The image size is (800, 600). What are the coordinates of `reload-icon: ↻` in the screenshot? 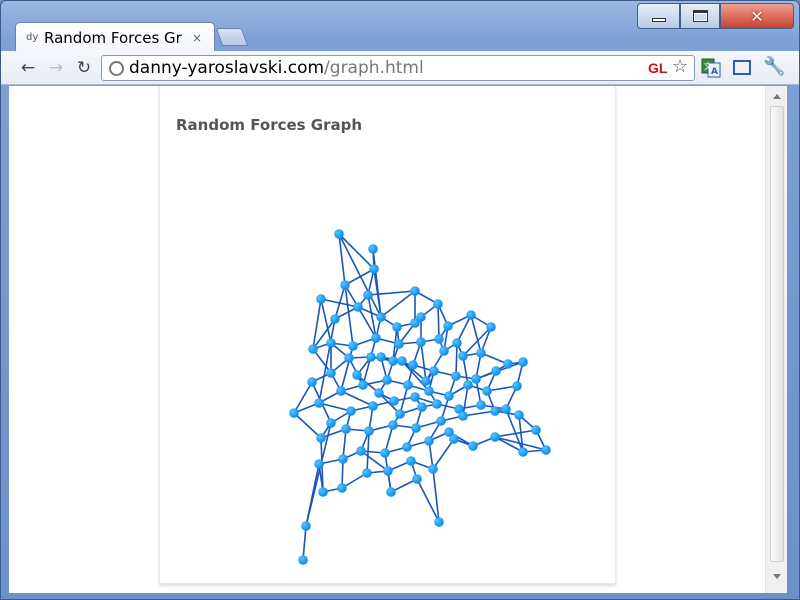 It's located at (84, 68).